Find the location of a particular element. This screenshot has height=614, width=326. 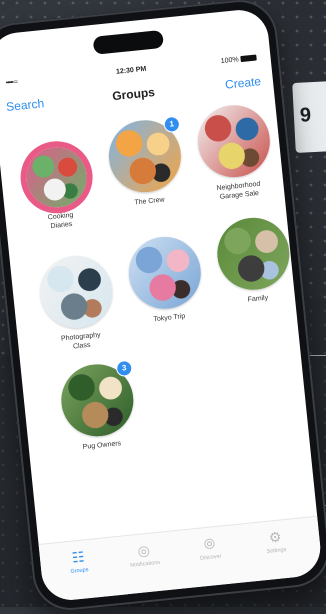

group-avatar: 1 is located at coordinates (145, 156).